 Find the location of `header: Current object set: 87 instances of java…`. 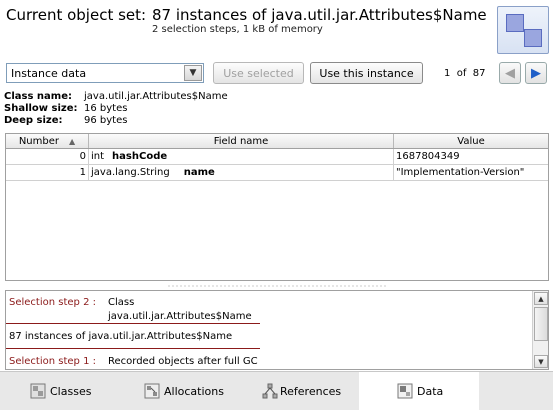

header: Current object set: 87 instances of java… is located at coordinates (276, 29).